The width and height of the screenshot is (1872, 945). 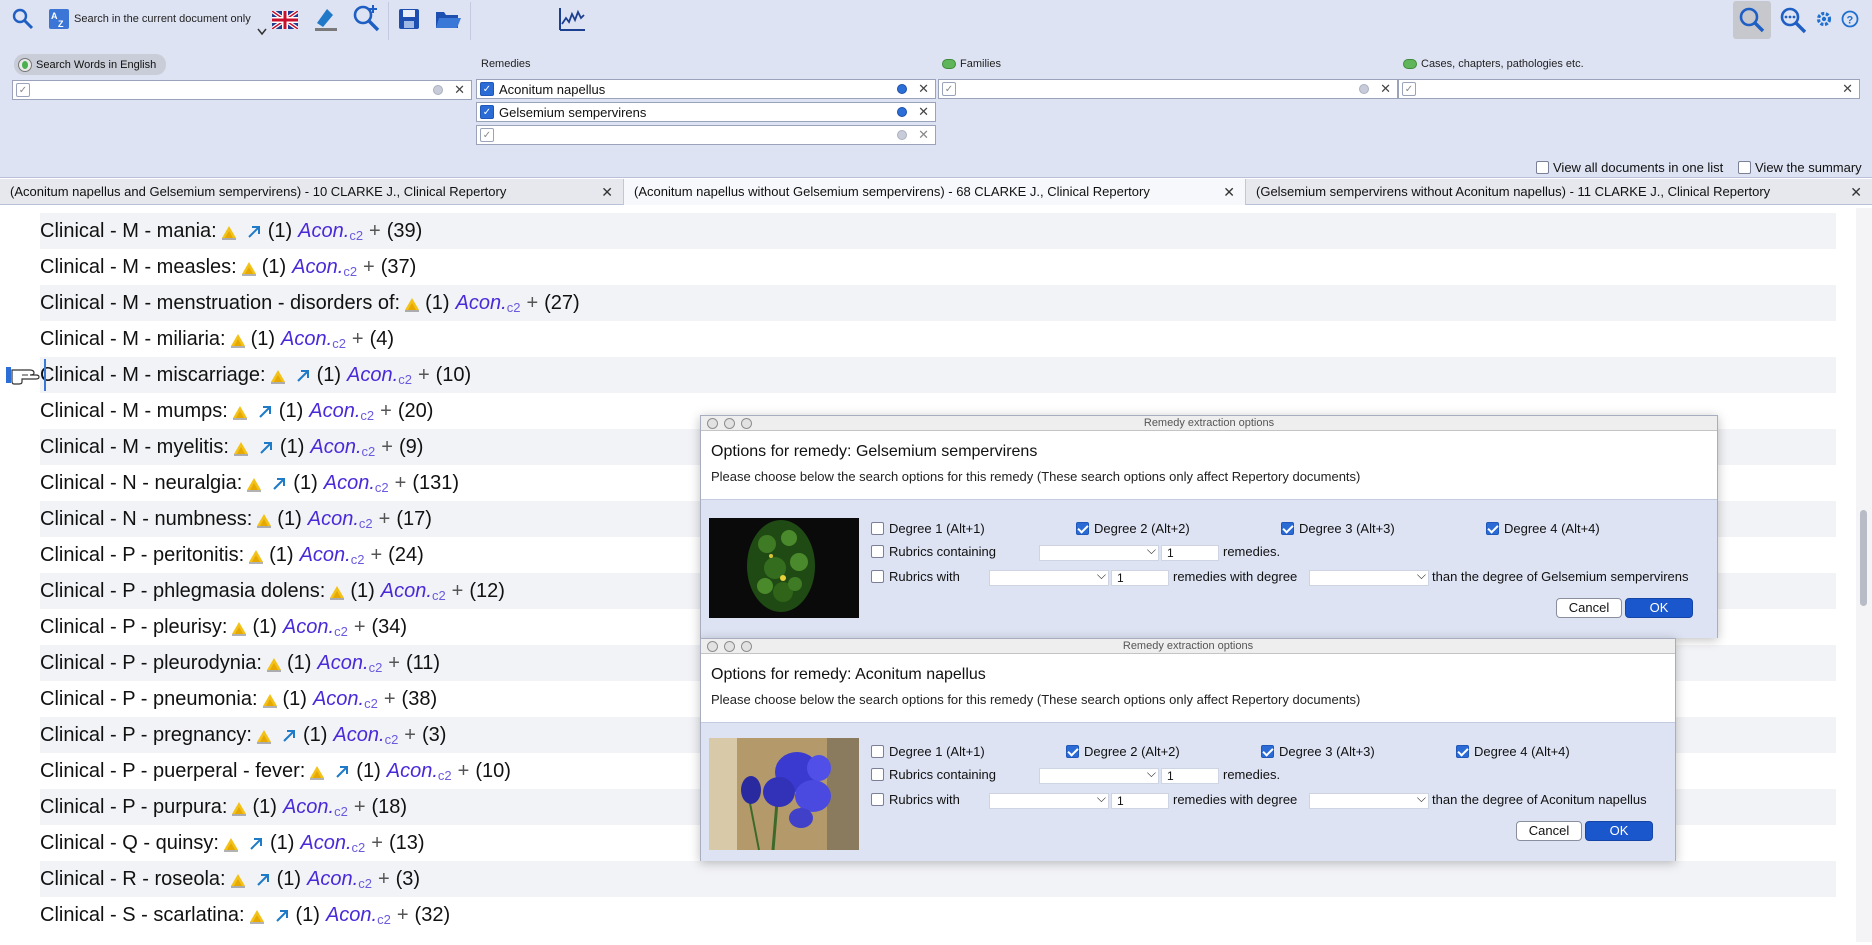 What do you see at coordinates (134, 447) in the screenshot?
I see `rubric-text: Clinical - M - myelitis:` at bounding box center [134, 447].